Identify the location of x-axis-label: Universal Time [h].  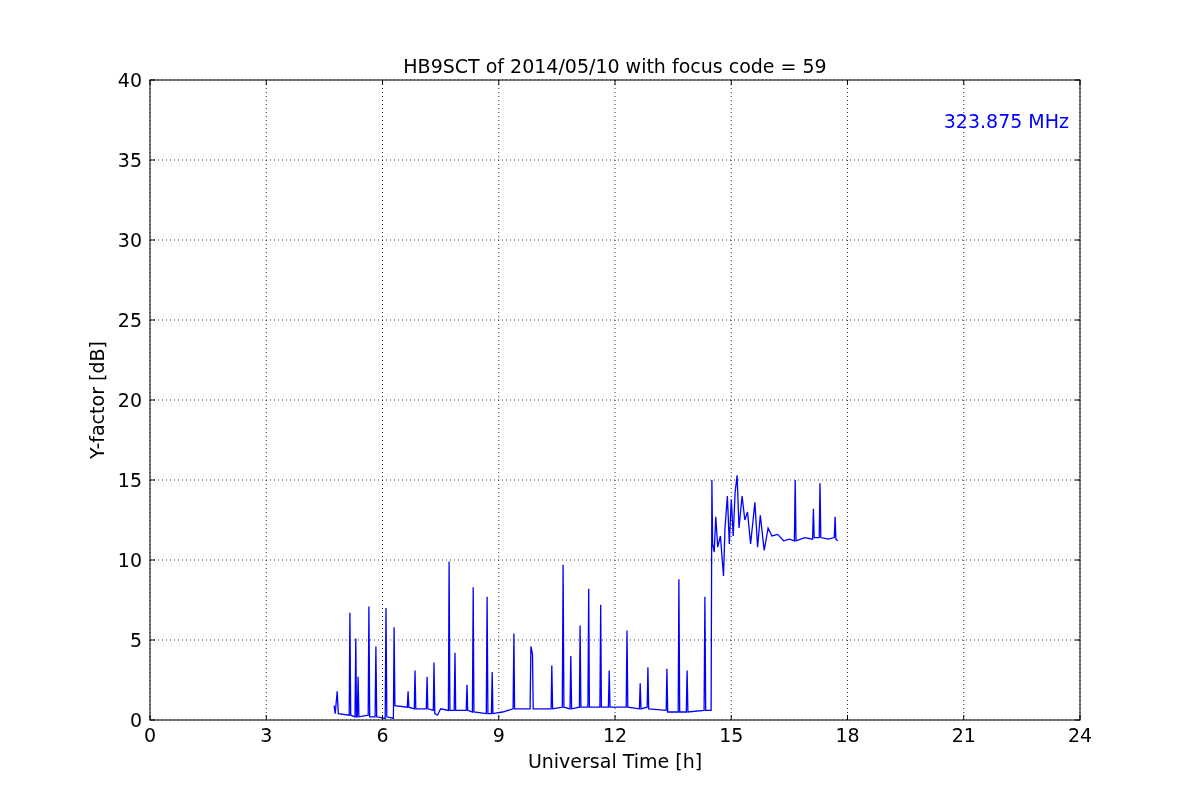
(615, 761).